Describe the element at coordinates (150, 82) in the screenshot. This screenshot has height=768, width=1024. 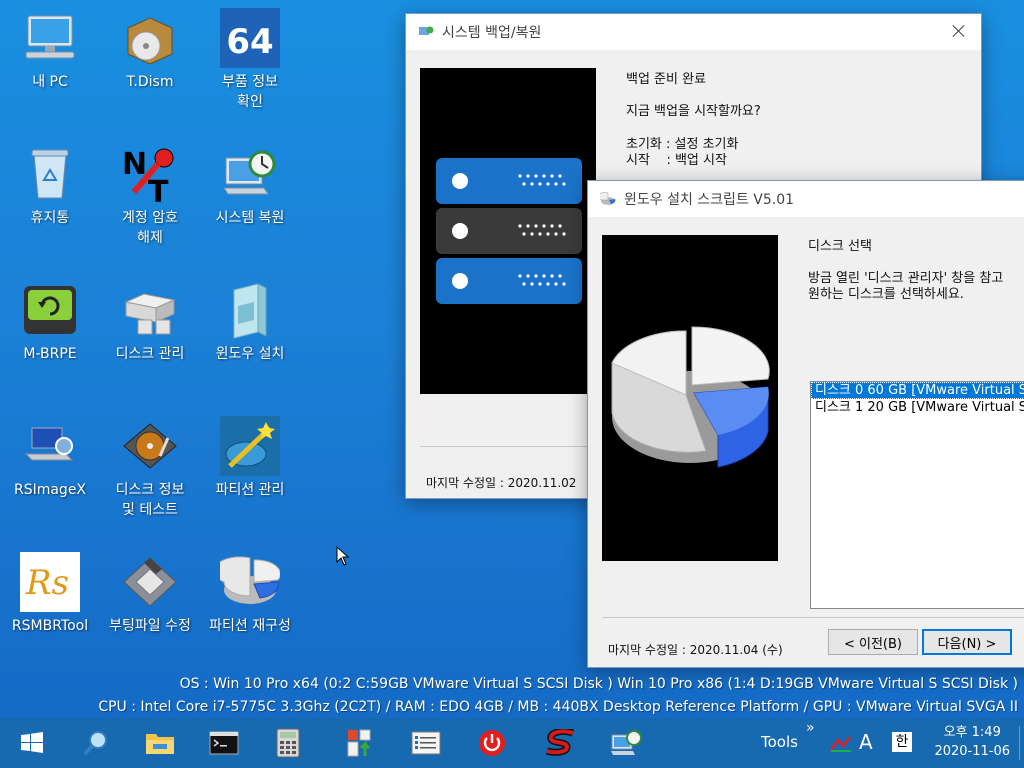
I see `desktop-icon-label: T.Dism` at that location.